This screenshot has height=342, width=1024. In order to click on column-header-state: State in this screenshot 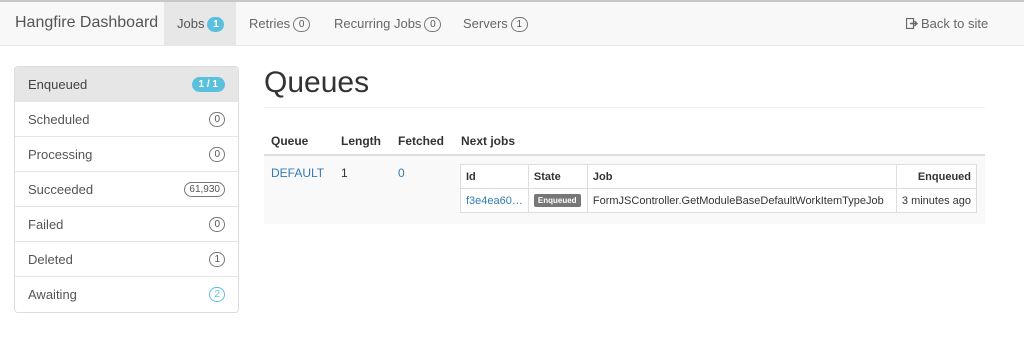, I will do `click(557, 176)`.